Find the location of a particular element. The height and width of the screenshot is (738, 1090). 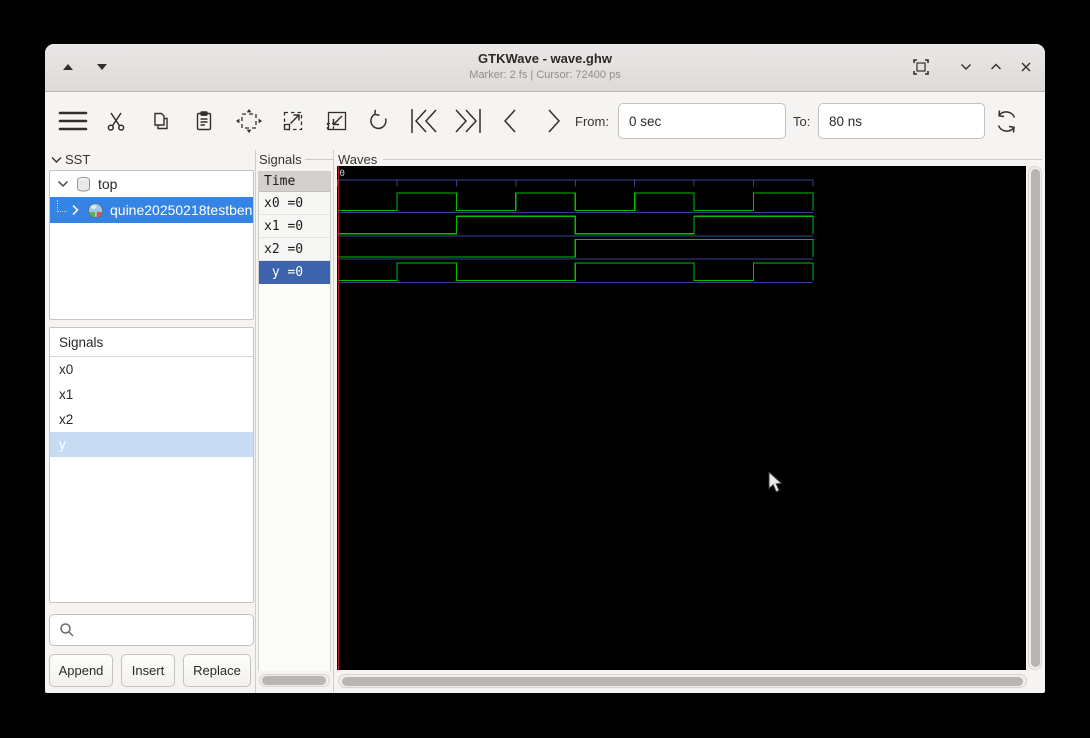

shade-button is located at coordinates (996, 67).